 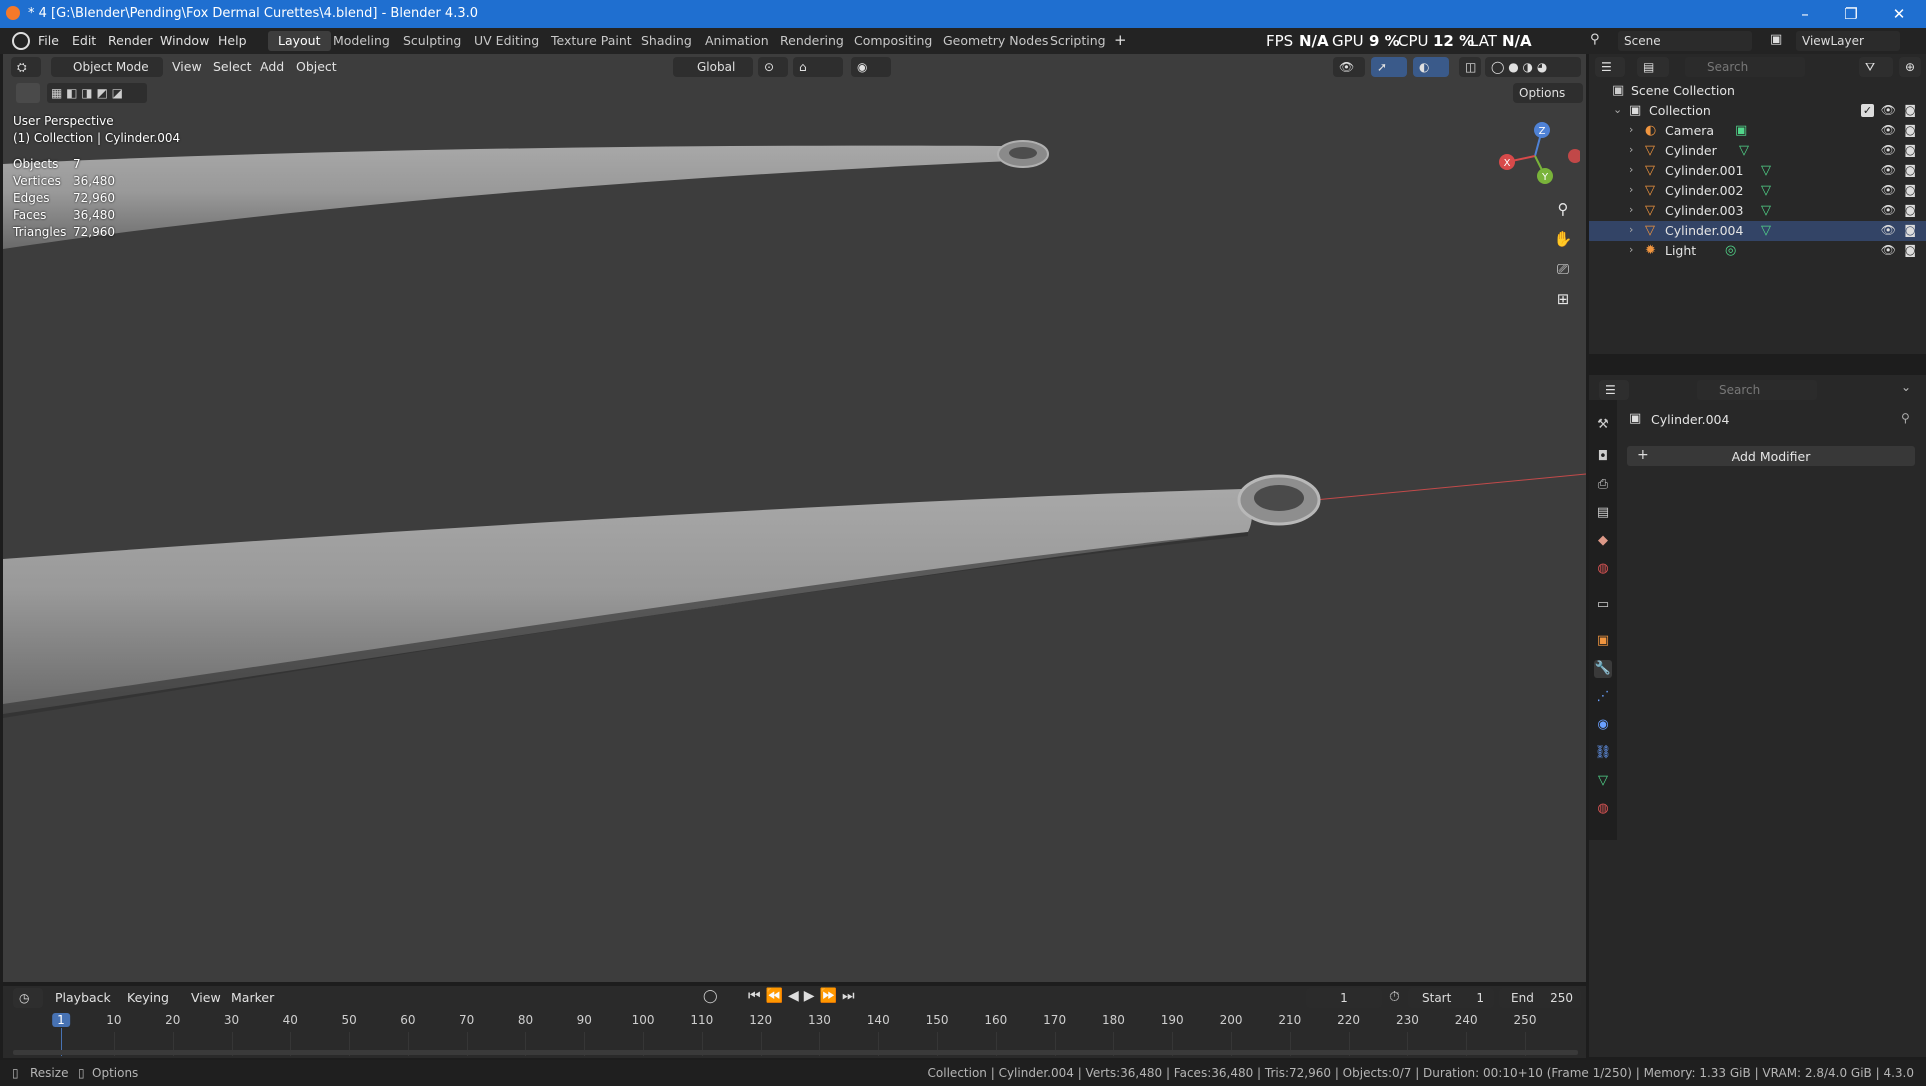 What do you see at coordinates (666, 41) in the screenshot?
I see `tab-shading: Shading` at bounding box center [666, 41].